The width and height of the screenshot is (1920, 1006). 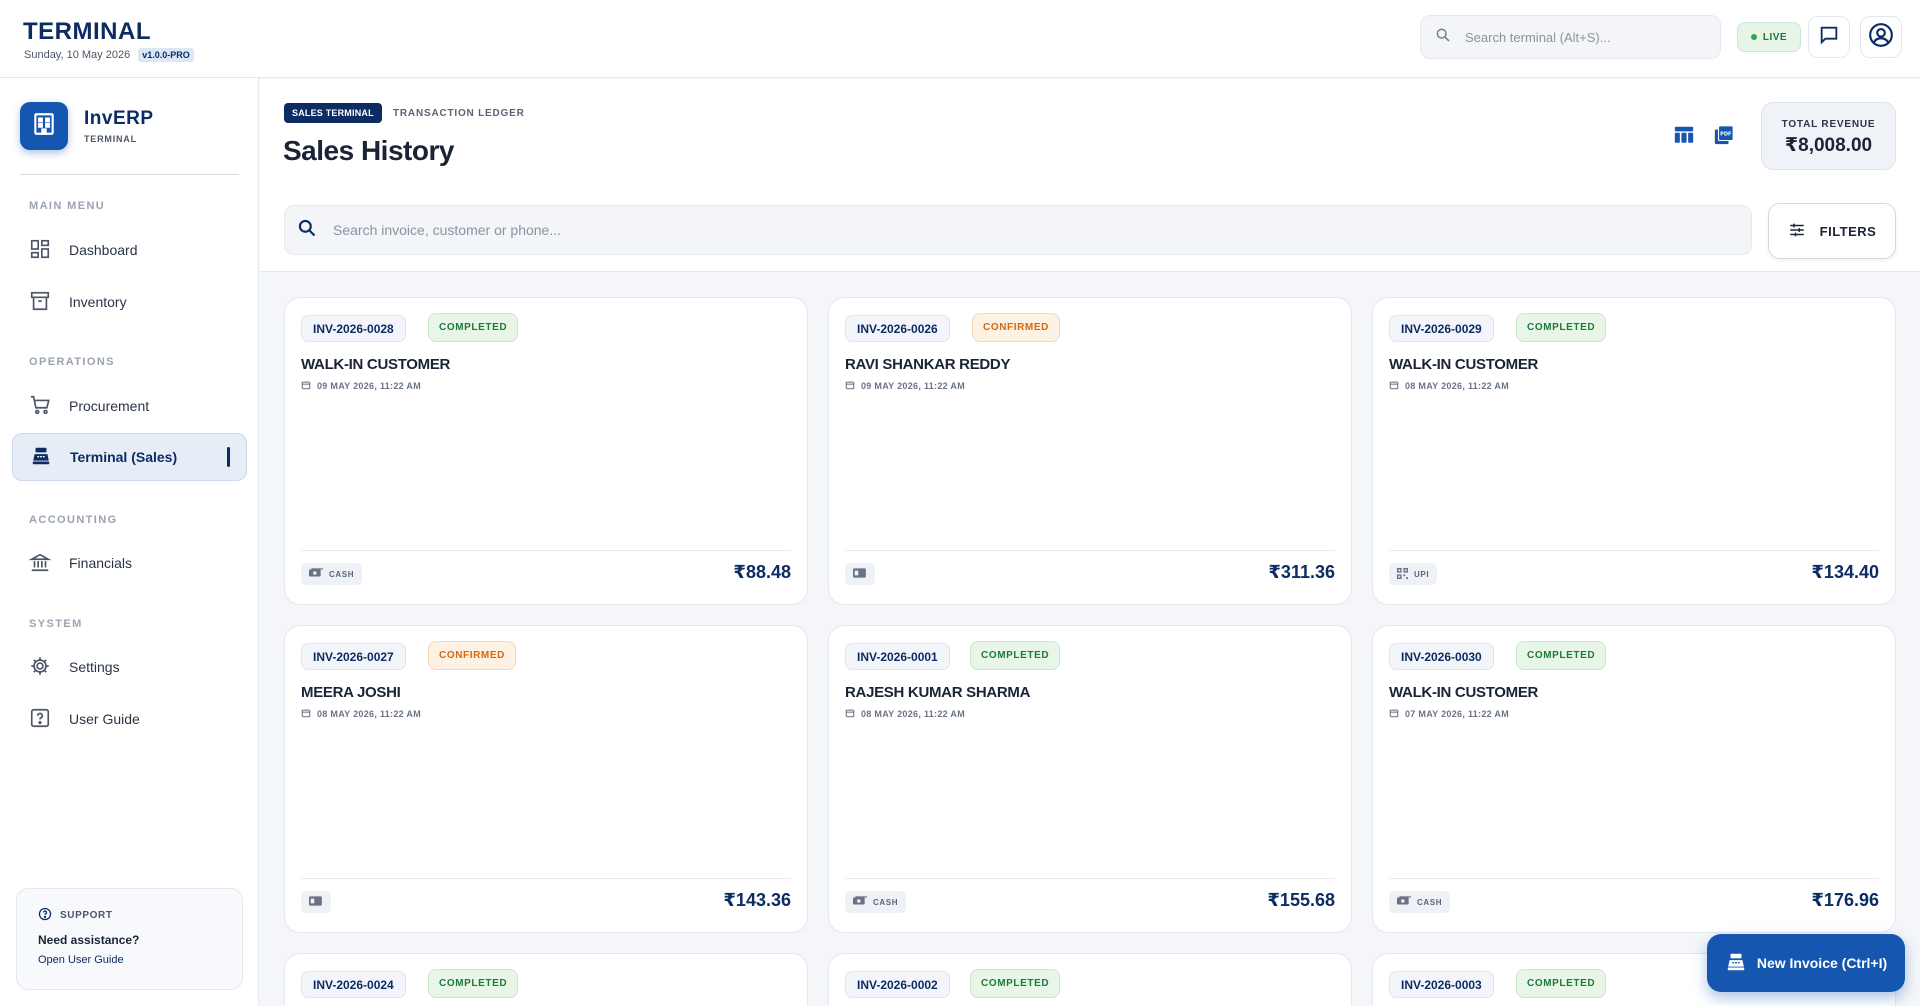 I want to click on live-label: LIVE, so click(x=1775, y=37).